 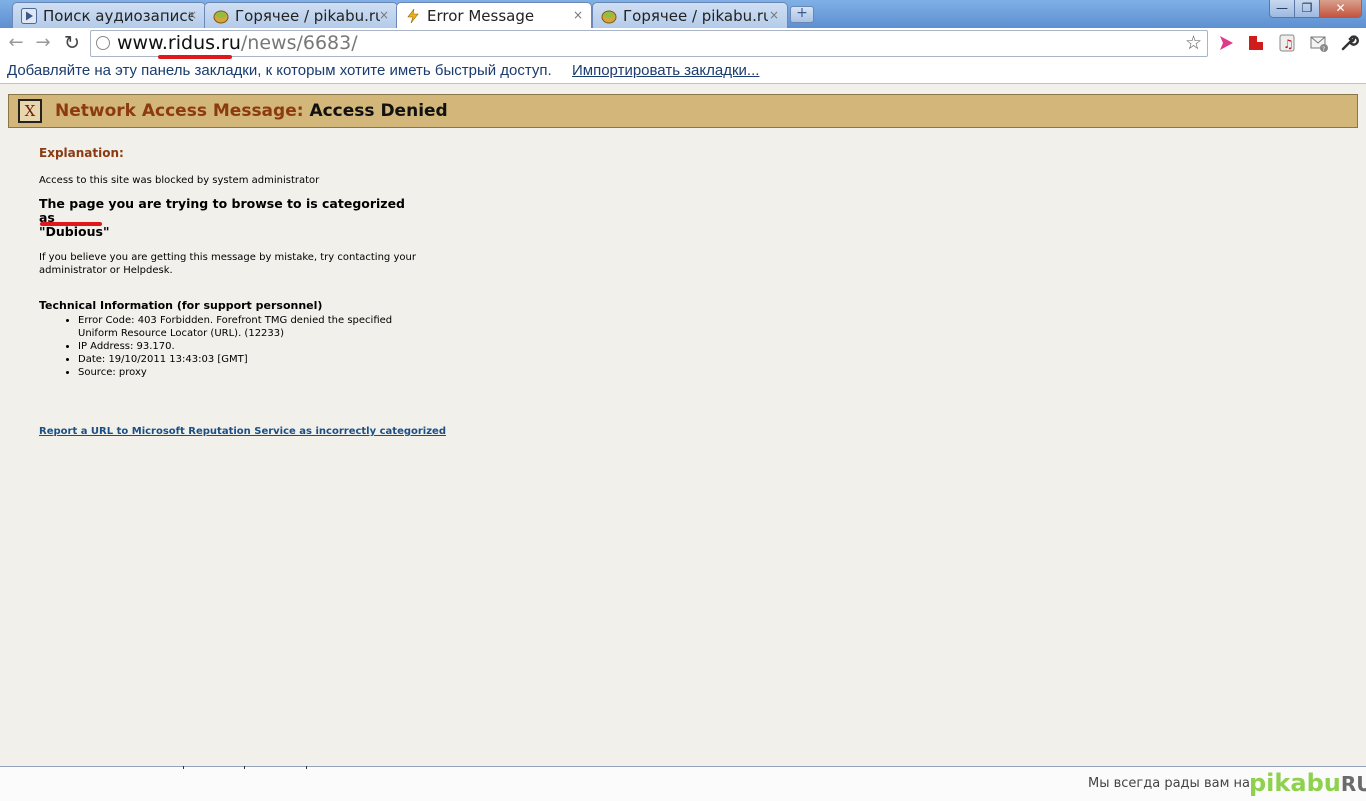 What do you see at coordinates (195, 57) in the screenshot?
I see `highlight-underline-url` at bounding box center [195, 57].